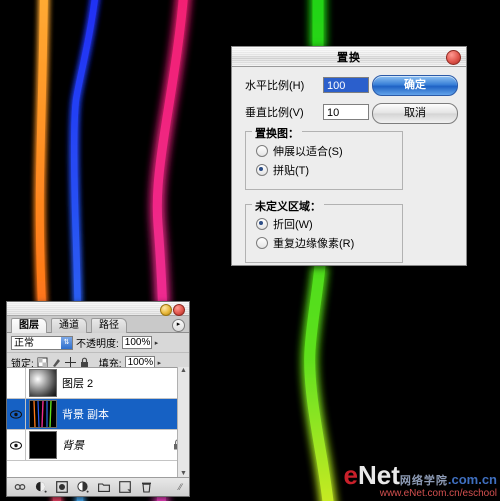 This screenshot has height=501, width=500. What do you see at coordinates (346, 85) in the screenshot?
I see `horizontal-scale-input: 100` at bounding box center [346, 85].